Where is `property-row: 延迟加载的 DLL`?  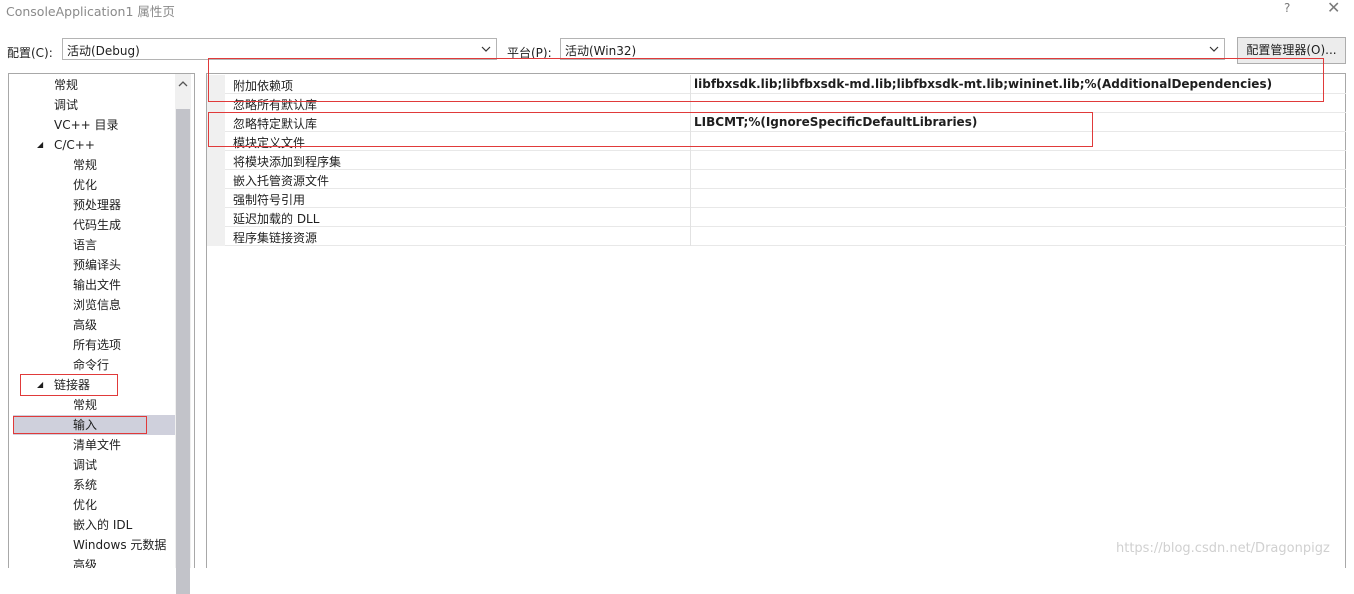 property-row: 延迟加载的 DLL is located at coordinates (776, 217).